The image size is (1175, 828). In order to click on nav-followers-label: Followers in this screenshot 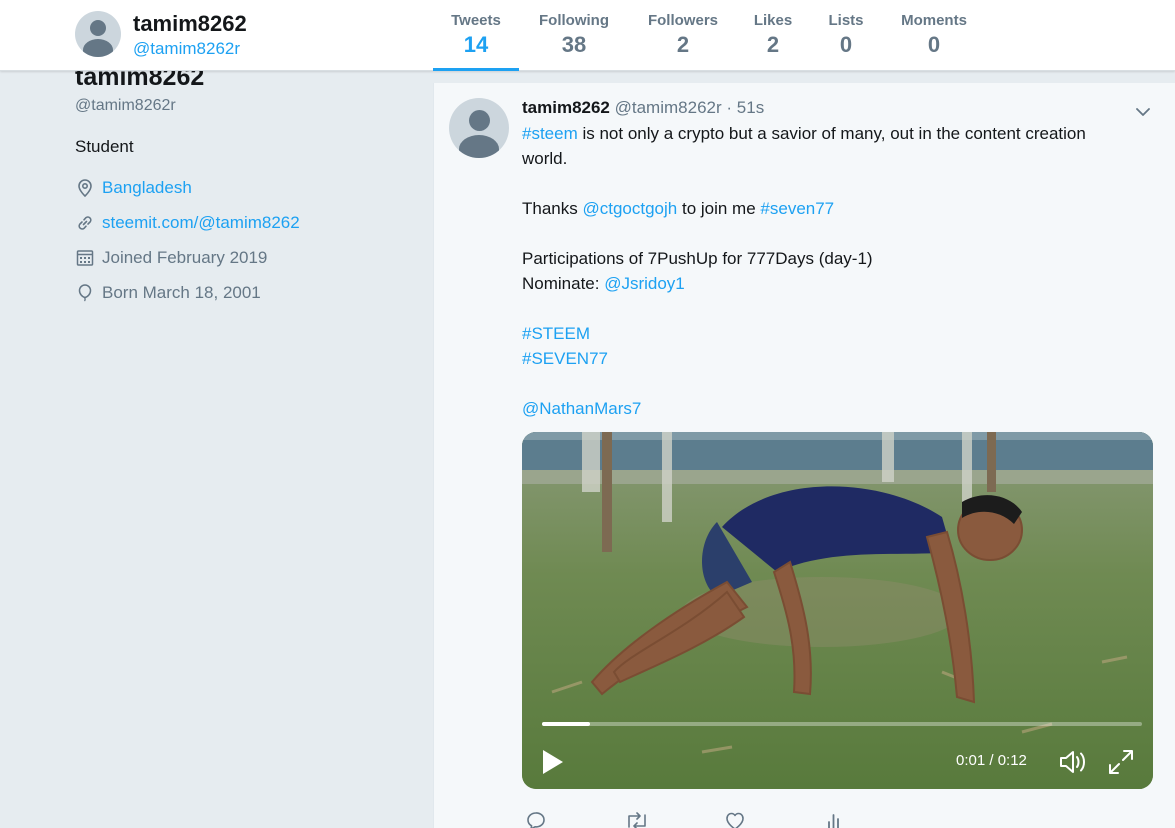, I will do `click(682, 20)`.